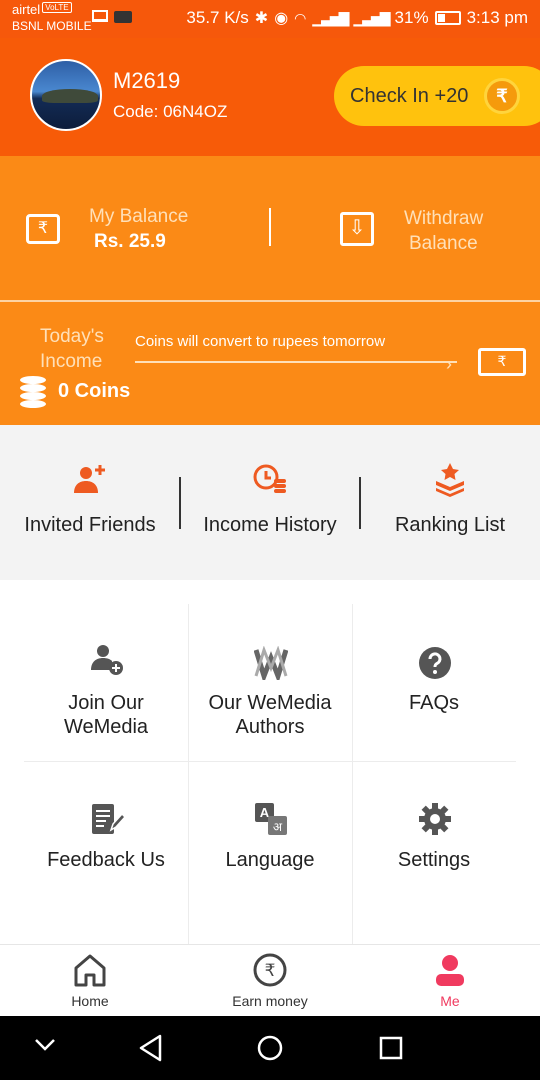 This screenshot has height=1080, width=540. What do you see at coordinates (278, 827) in the screenshot?
I see `svg-text: अ` at bounding box center [278, 827].